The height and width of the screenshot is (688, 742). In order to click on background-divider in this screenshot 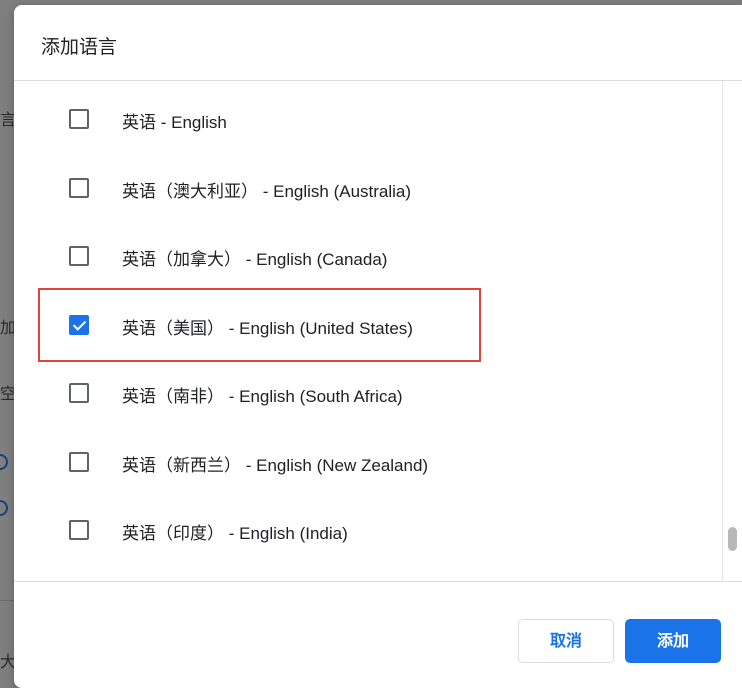, I will do `click(7, 600)`.